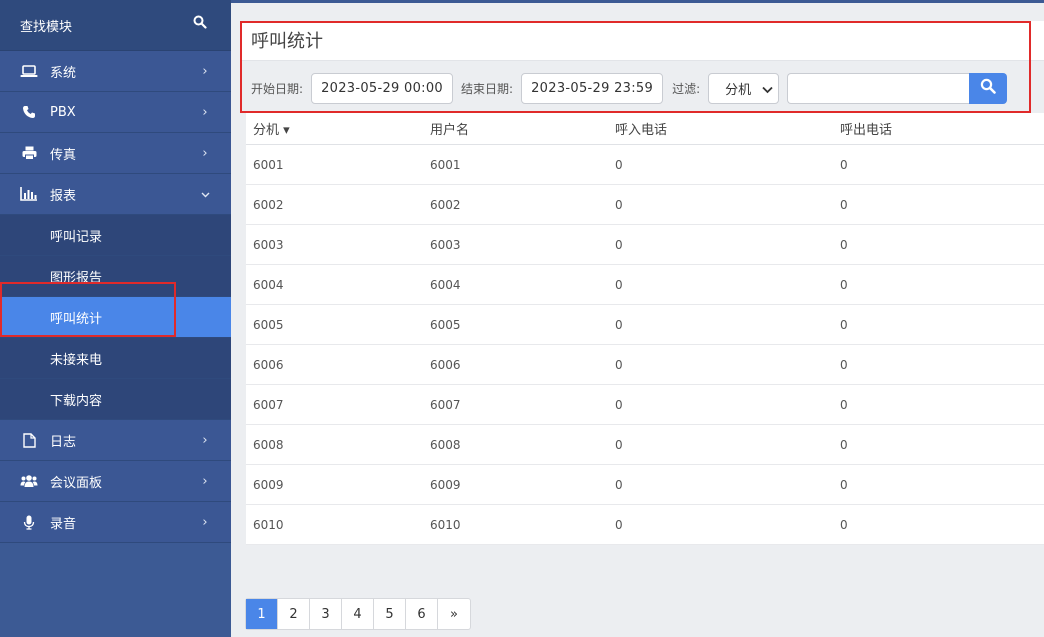 This screenshot has width=1044, height=637. I want to click on page-button-2: 2, so click(294, 614).